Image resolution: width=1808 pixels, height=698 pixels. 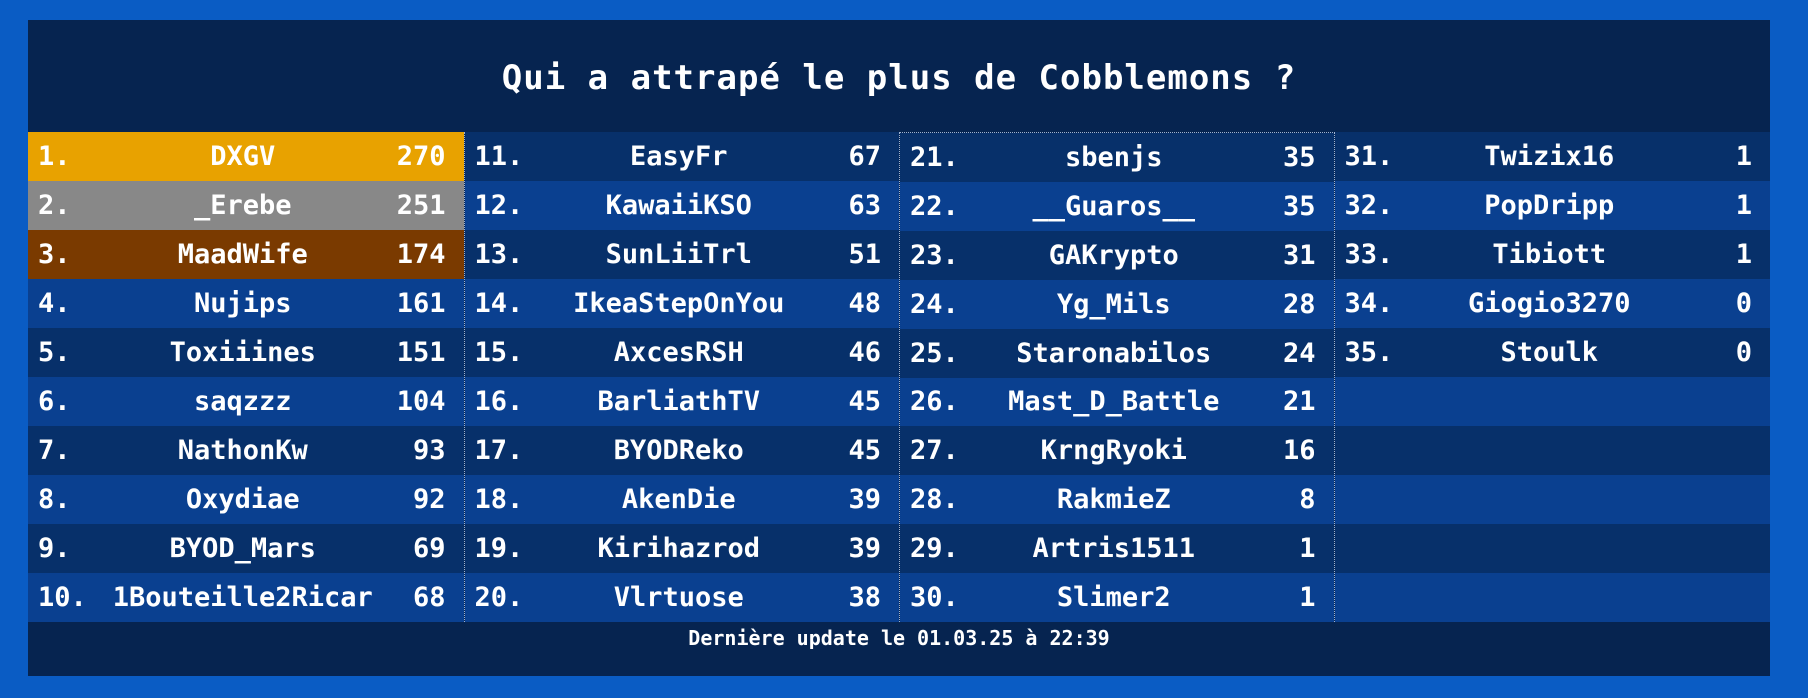 I want to click on leaderboard-row: 4. Nujips 161, so click(x=246, y=303).